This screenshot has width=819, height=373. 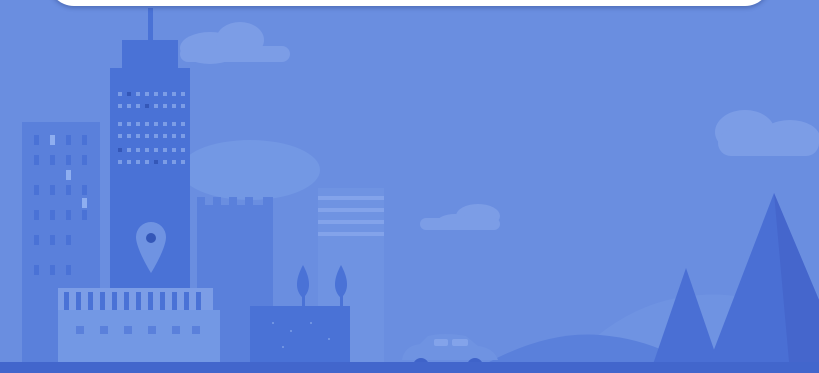 I want to click on ground, so click(x=409, y=367).